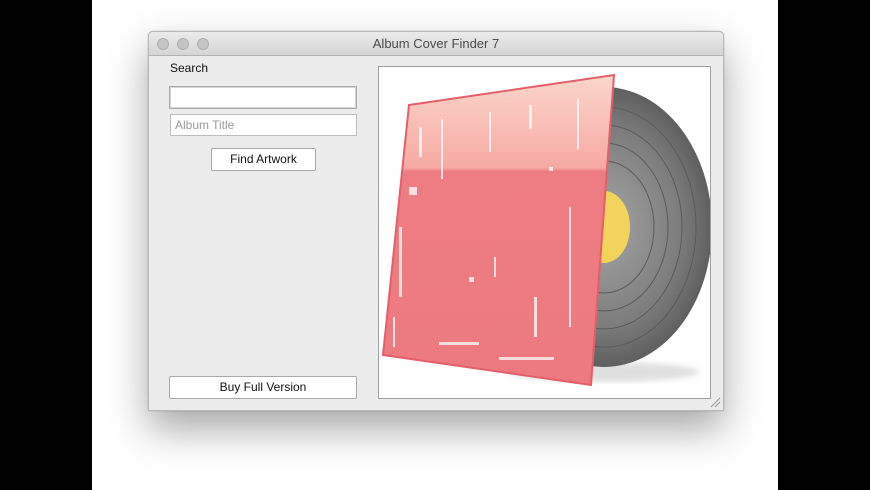  I want to click on album-title-field: Album Title, so click(263, 125).